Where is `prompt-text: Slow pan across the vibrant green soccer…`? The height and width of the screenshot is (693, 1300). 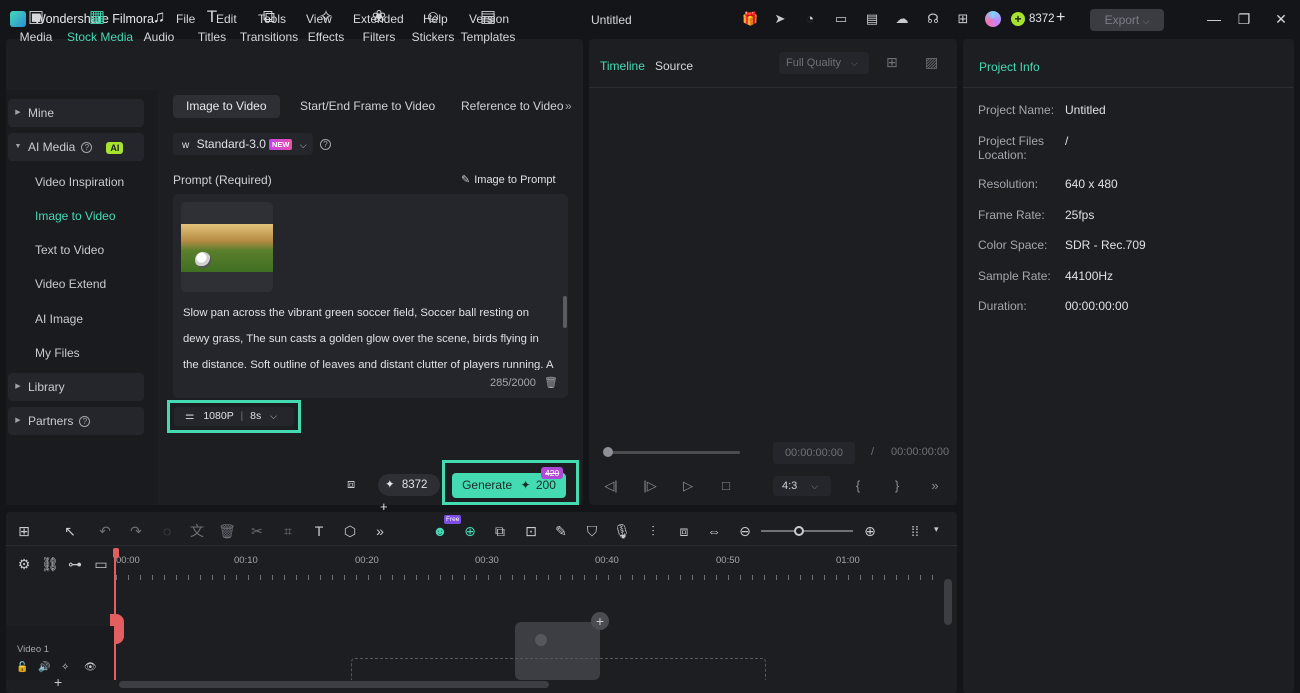 prompt-text: Slow pan across the vibrant green soccer… is located at coordinates (369, 335).